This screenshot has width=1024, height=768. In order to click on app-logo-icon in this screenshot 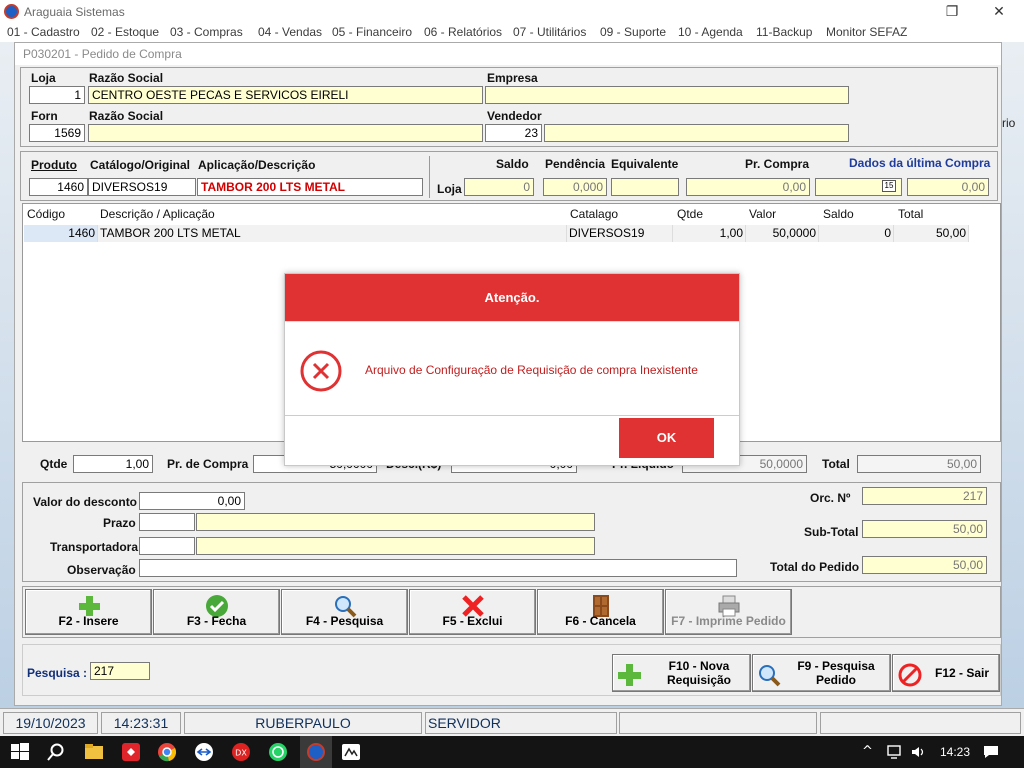, I will do `click(11, 11)`.